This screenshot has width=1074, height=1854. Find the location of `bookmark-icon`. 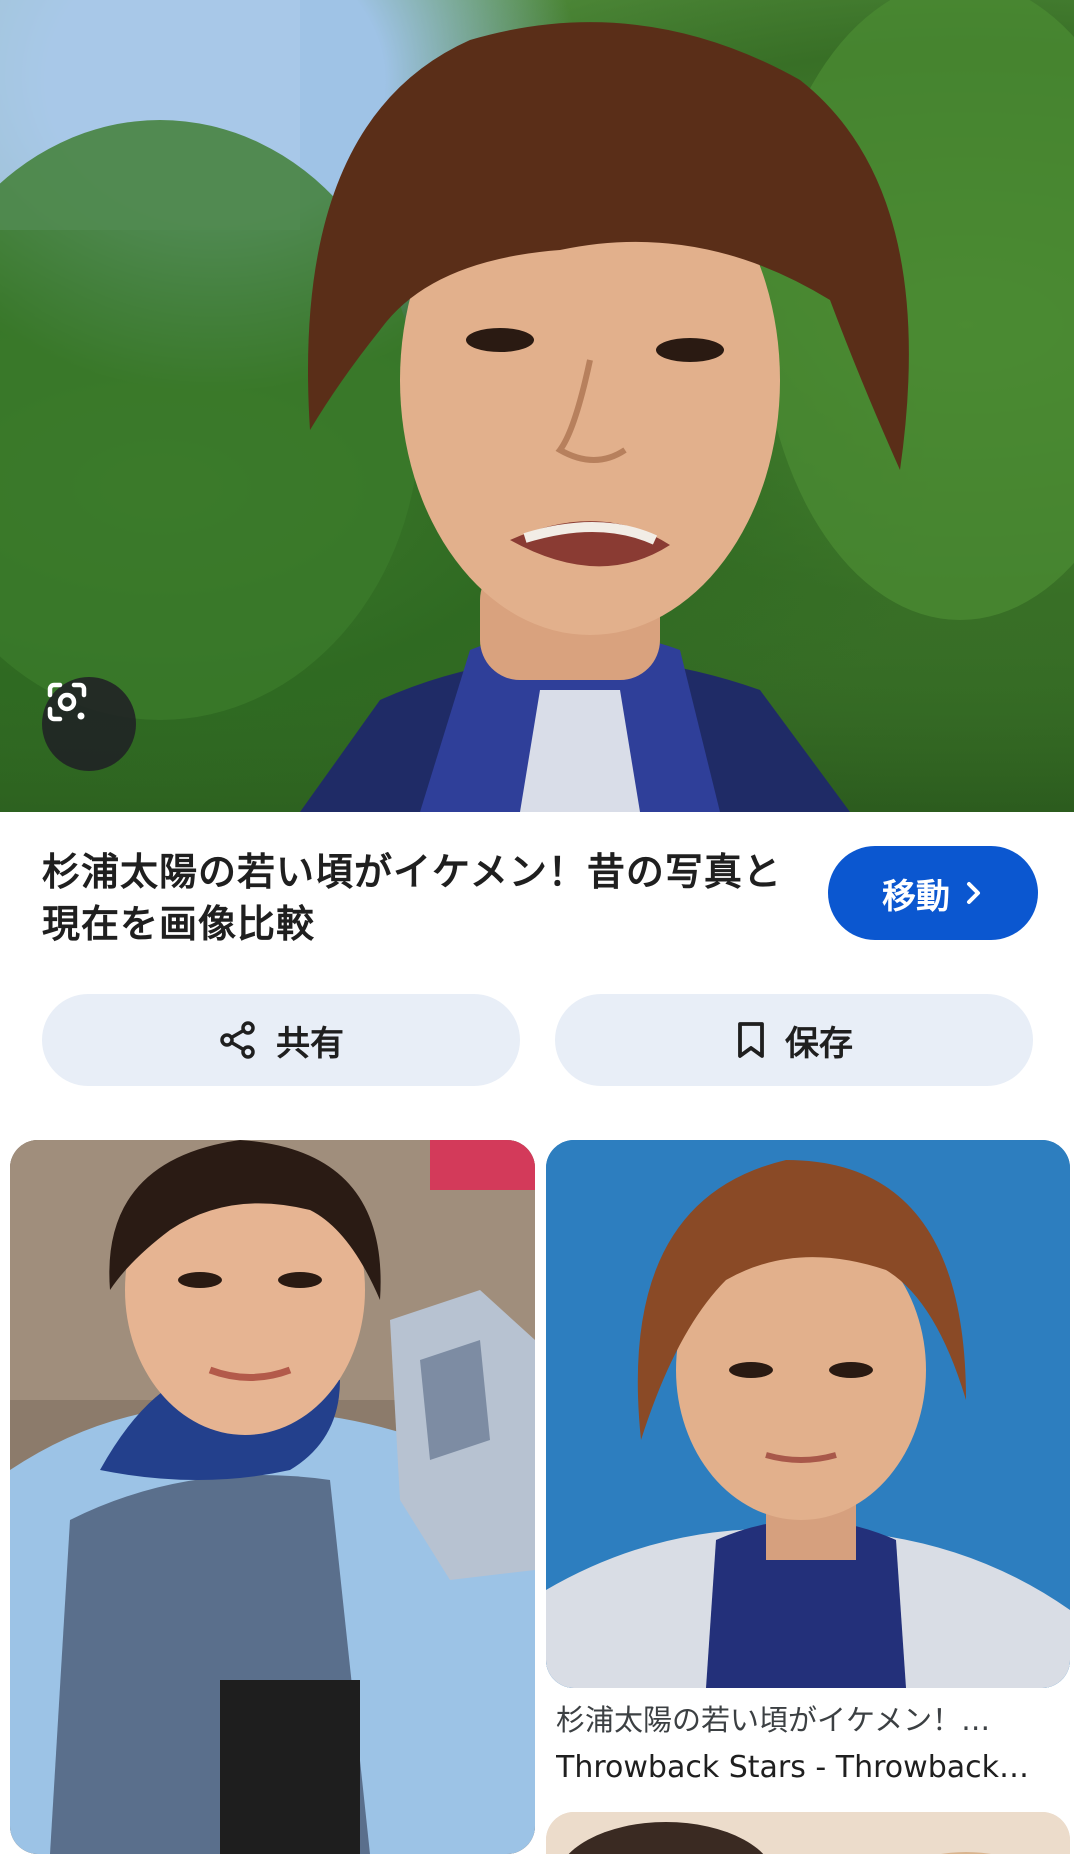

bookmark-icon is located at coordinates (751, 1040).